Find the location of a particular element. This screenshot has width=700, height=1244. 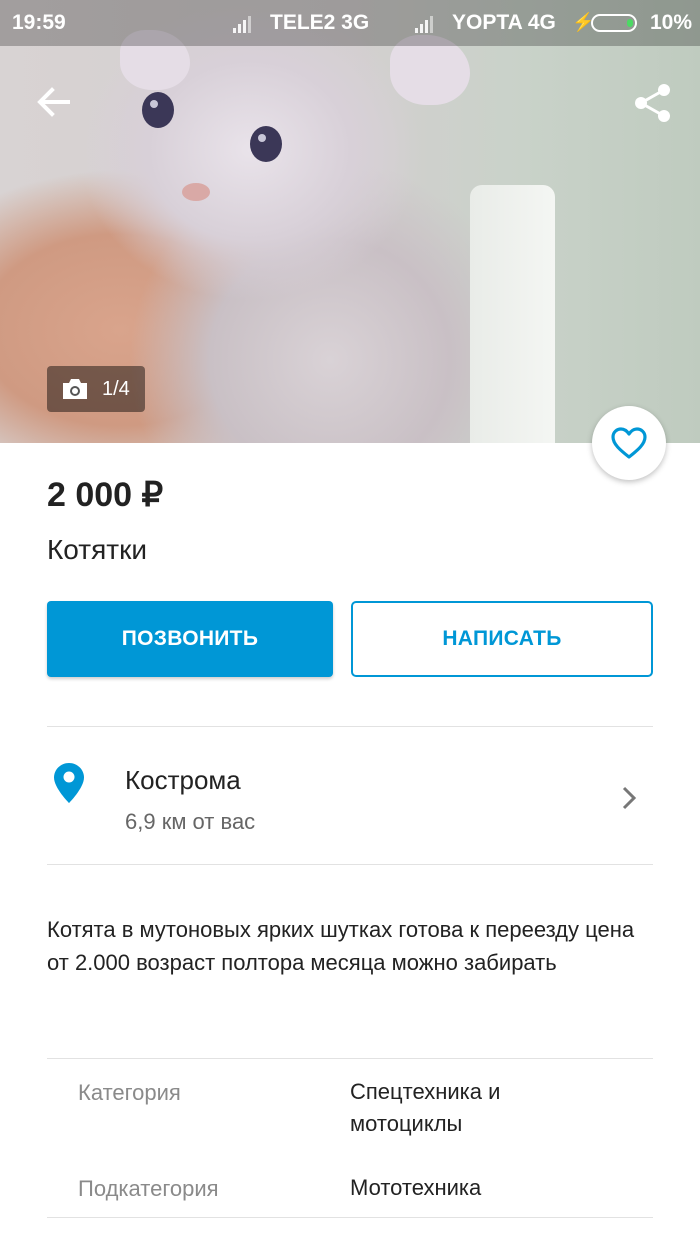

share-icon is located at coordinates (652, 103).